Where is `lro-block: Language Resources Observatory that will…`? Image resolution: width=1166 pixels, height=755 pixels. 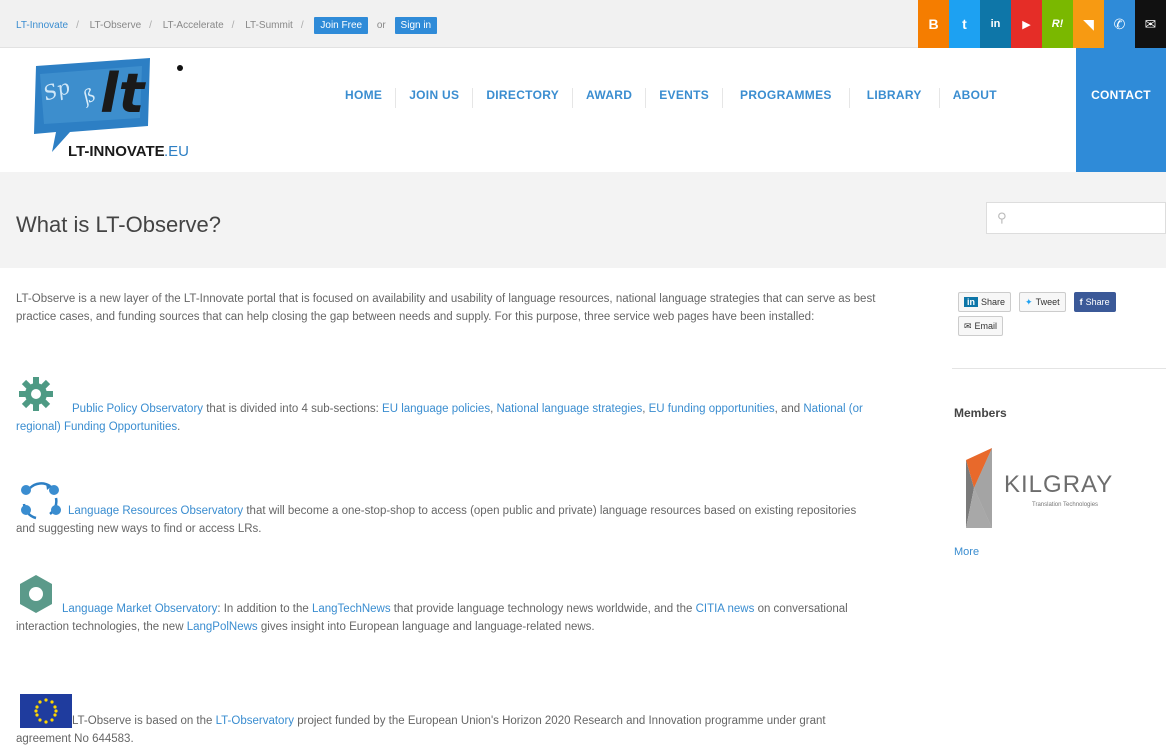 lro-block: Language Resources Observatory that will… is located at coordinates (446, 507).